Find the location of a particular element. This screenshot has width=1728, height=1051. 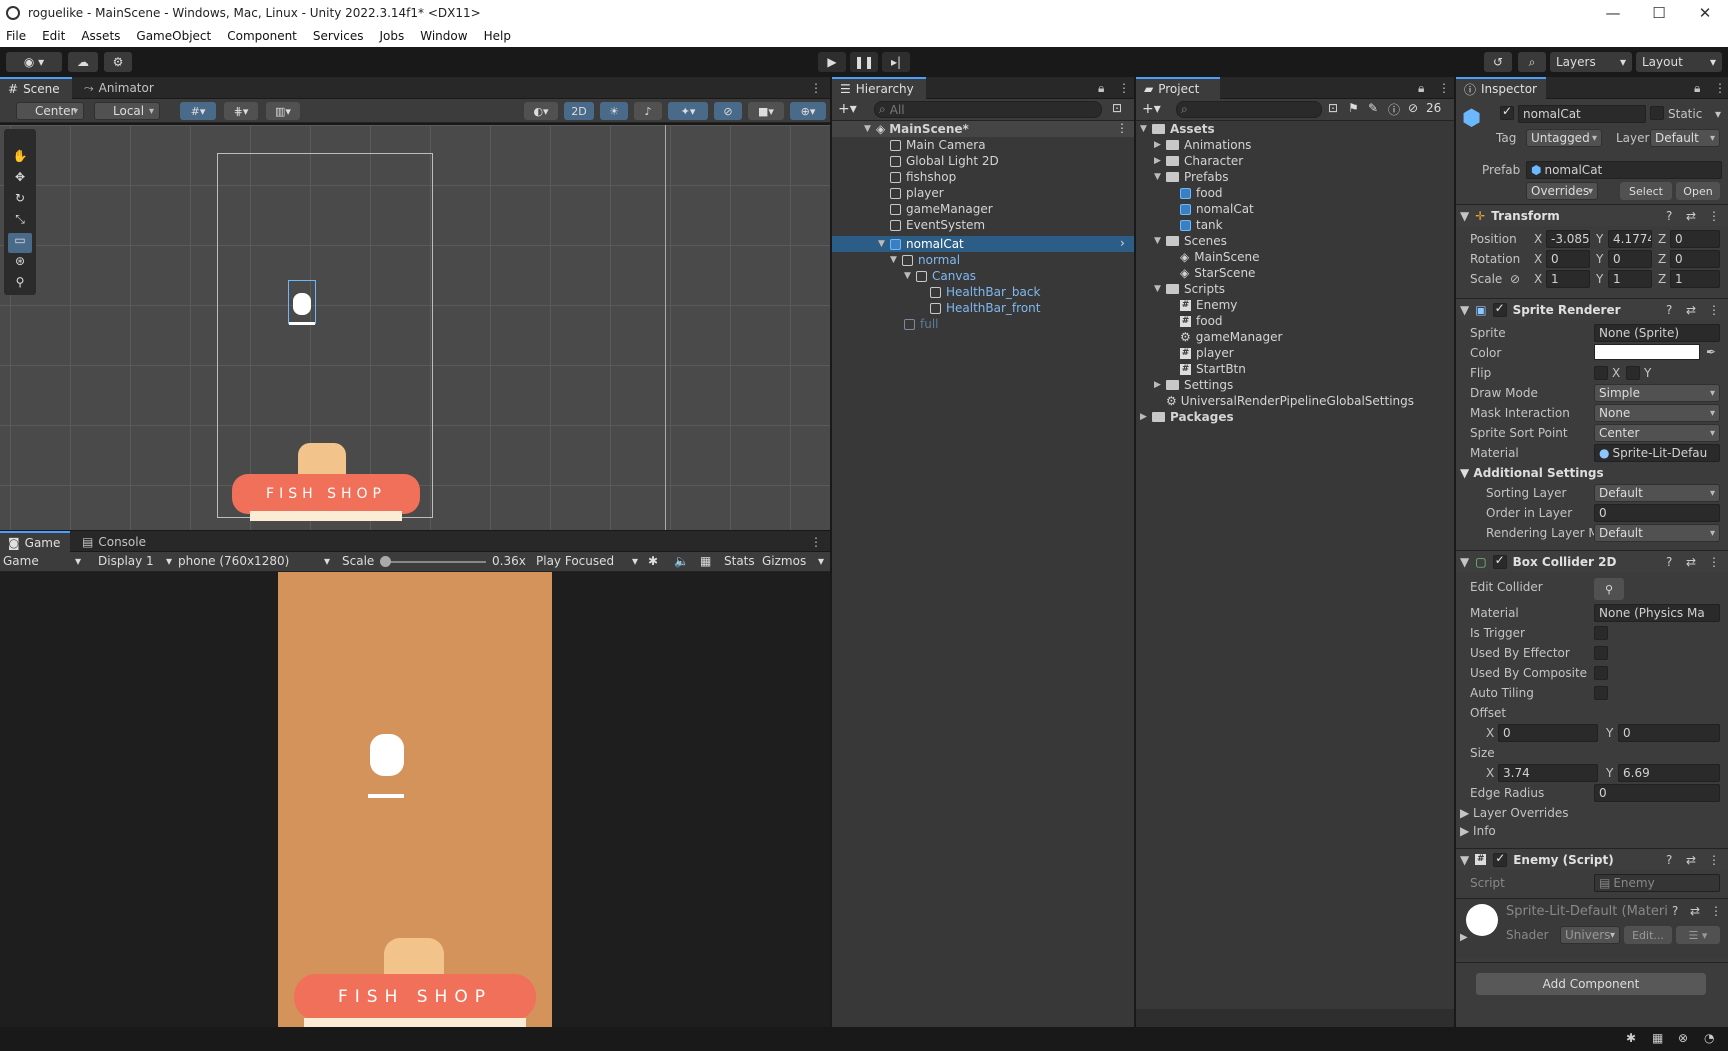

used-by-effector-checkbox is located at coordinates (1601, 653).